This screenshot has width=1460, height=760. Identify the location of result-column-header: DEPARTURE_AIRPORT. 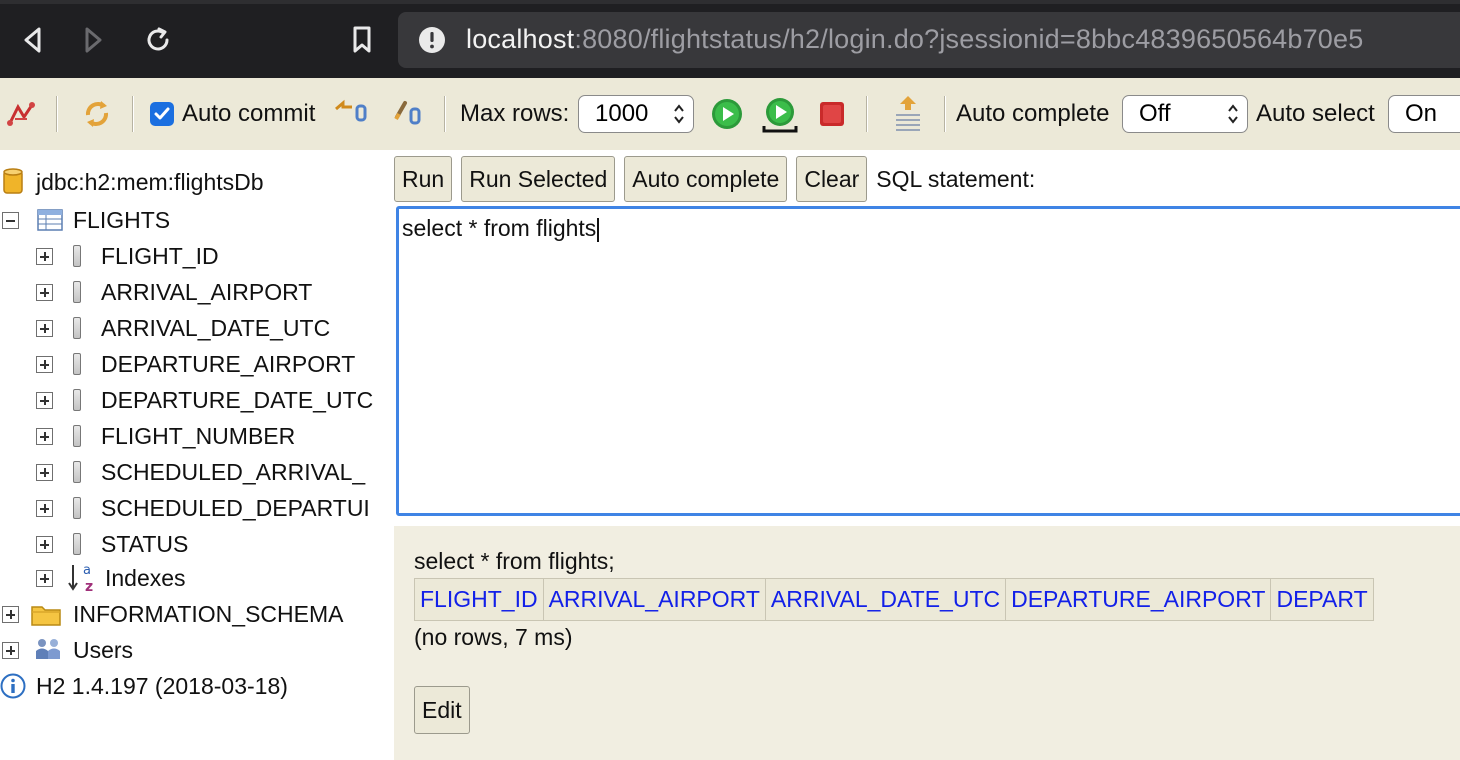
(1138, 599).